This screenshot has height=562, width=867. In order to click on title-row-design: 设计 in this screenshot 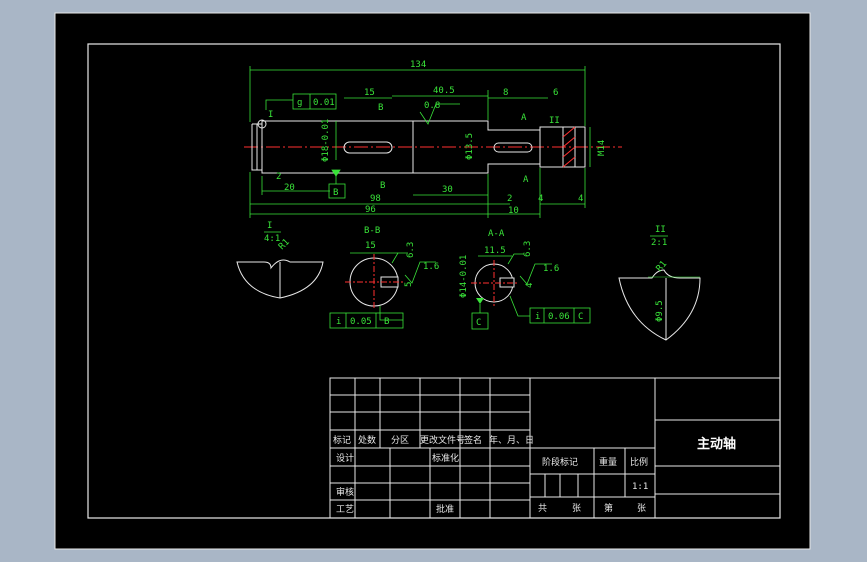, I will do `click(345, 458)`.